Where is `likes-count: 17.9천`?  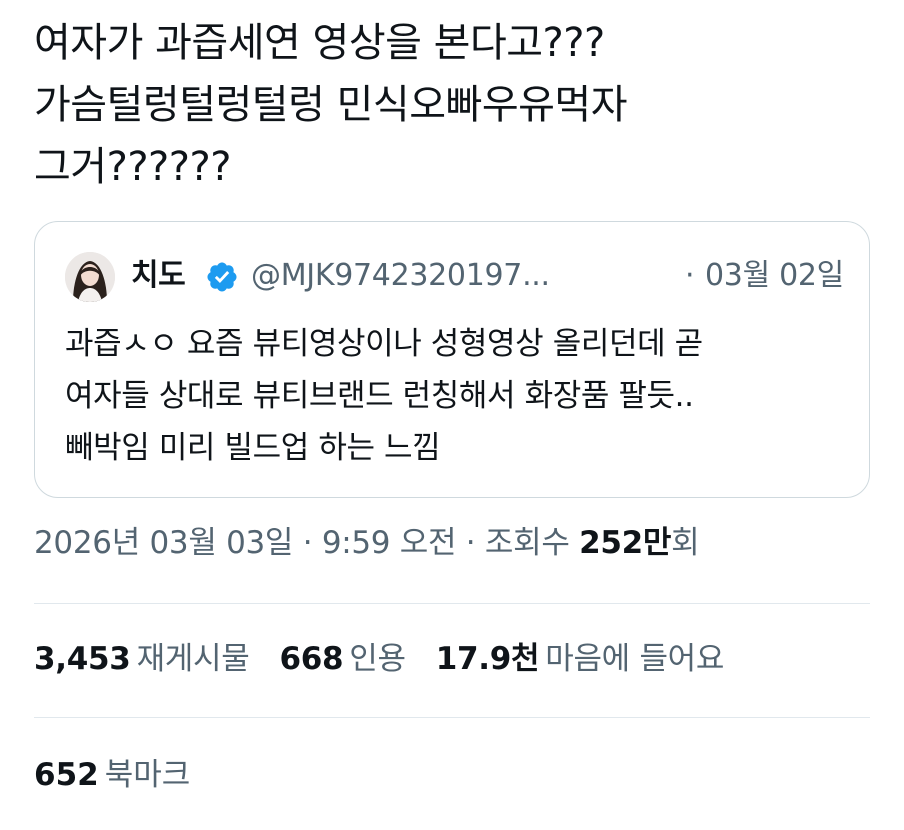 likes-count: 17.9천 is located at coordinates (487, 659).